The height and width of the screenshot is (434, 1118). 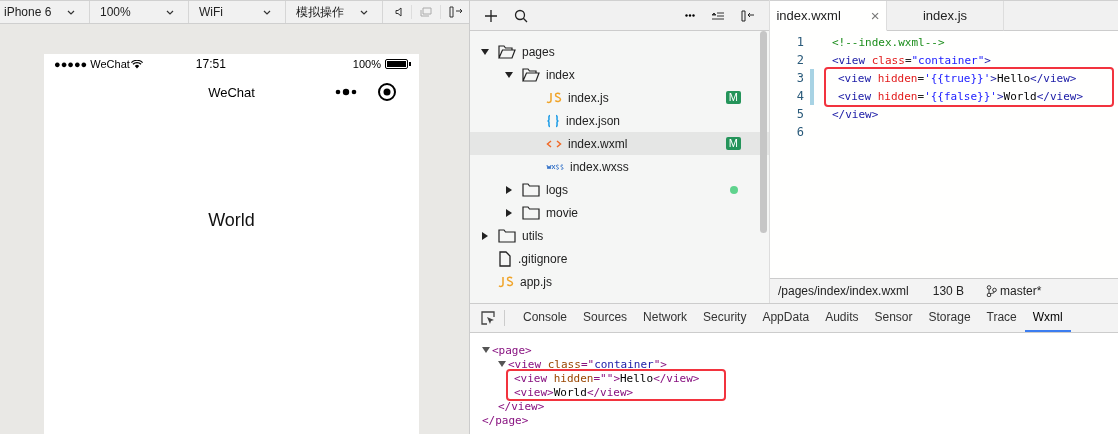 What do you see at coordinates (786, 318) in the screenshot?
I see `devtools-tab: AppData` at bounding box center [786, 318].